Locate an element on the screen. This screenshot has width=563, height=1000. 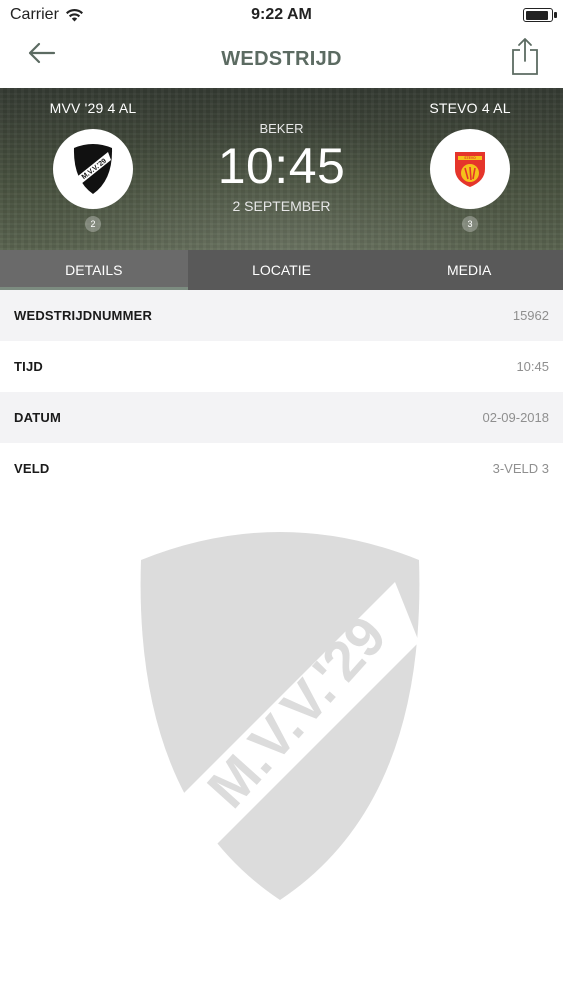
stevo-shield-icon: STEVO is located at coordinates (470, 169).